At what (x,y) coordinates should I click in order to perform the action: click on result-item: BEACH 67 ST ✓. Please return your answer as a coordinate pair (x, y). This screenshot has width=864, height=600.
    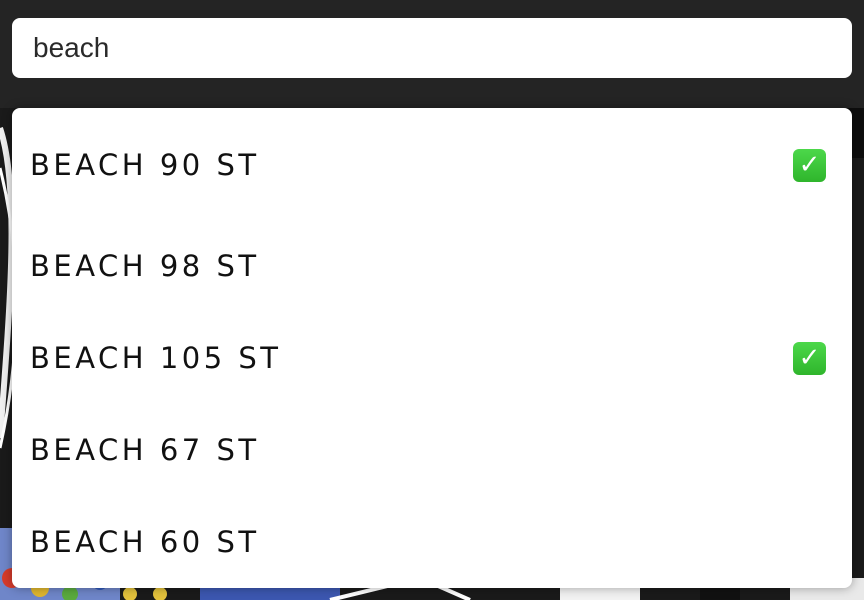
    Looking at the image, I should click on (432, 450).